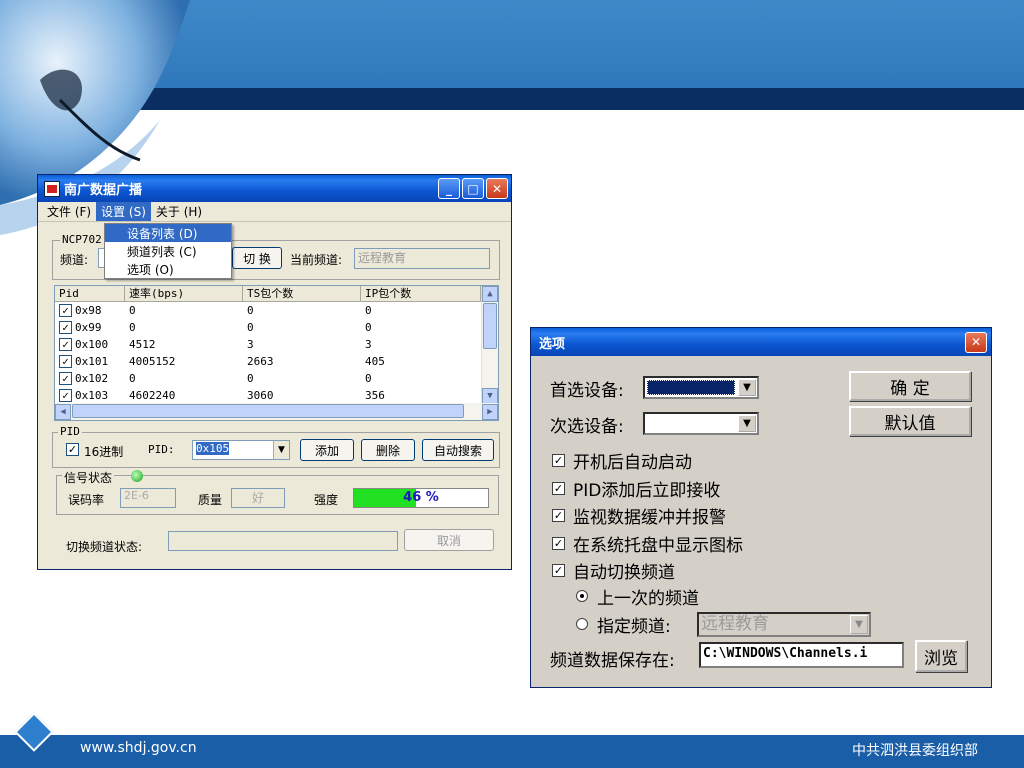 This screenshot has height=768, width=1024. What do you see at coordinates (179, 211) in the screenshot?
I see `menu-about: 关于 (H)` at bounding box center [179, 211].